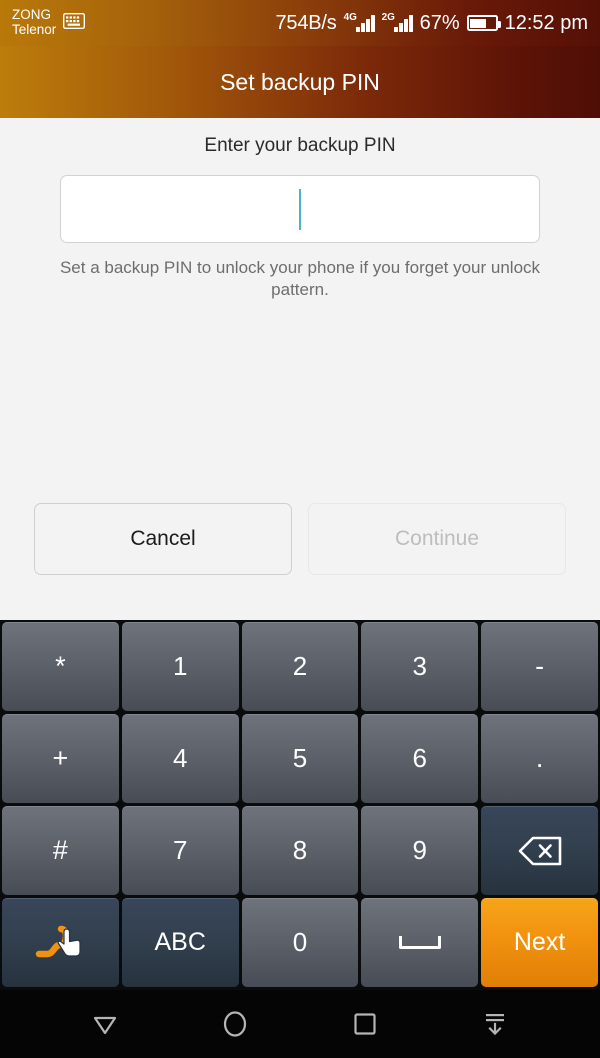 This screenshot has height=1058, width=600. I want to click on page-title: Set backup PIN, so click(300, 81).